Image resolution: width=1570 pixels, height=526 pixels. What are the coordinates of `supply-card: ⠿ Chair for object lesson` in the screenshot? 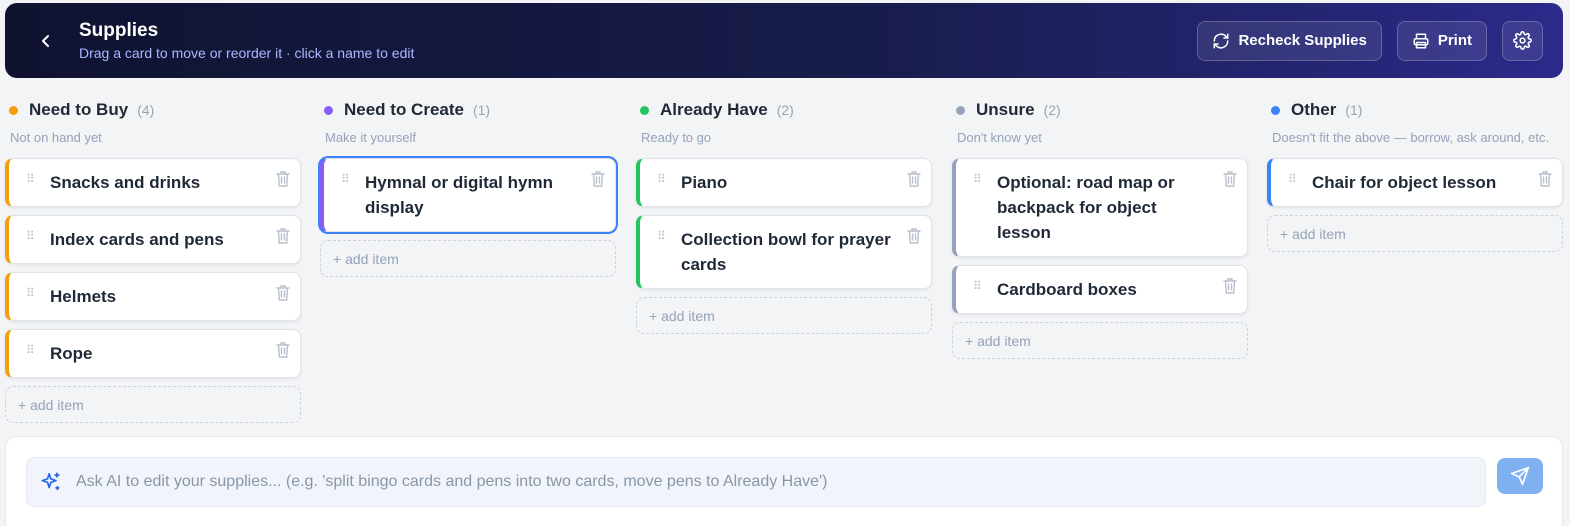 It's located at (1415, 182).